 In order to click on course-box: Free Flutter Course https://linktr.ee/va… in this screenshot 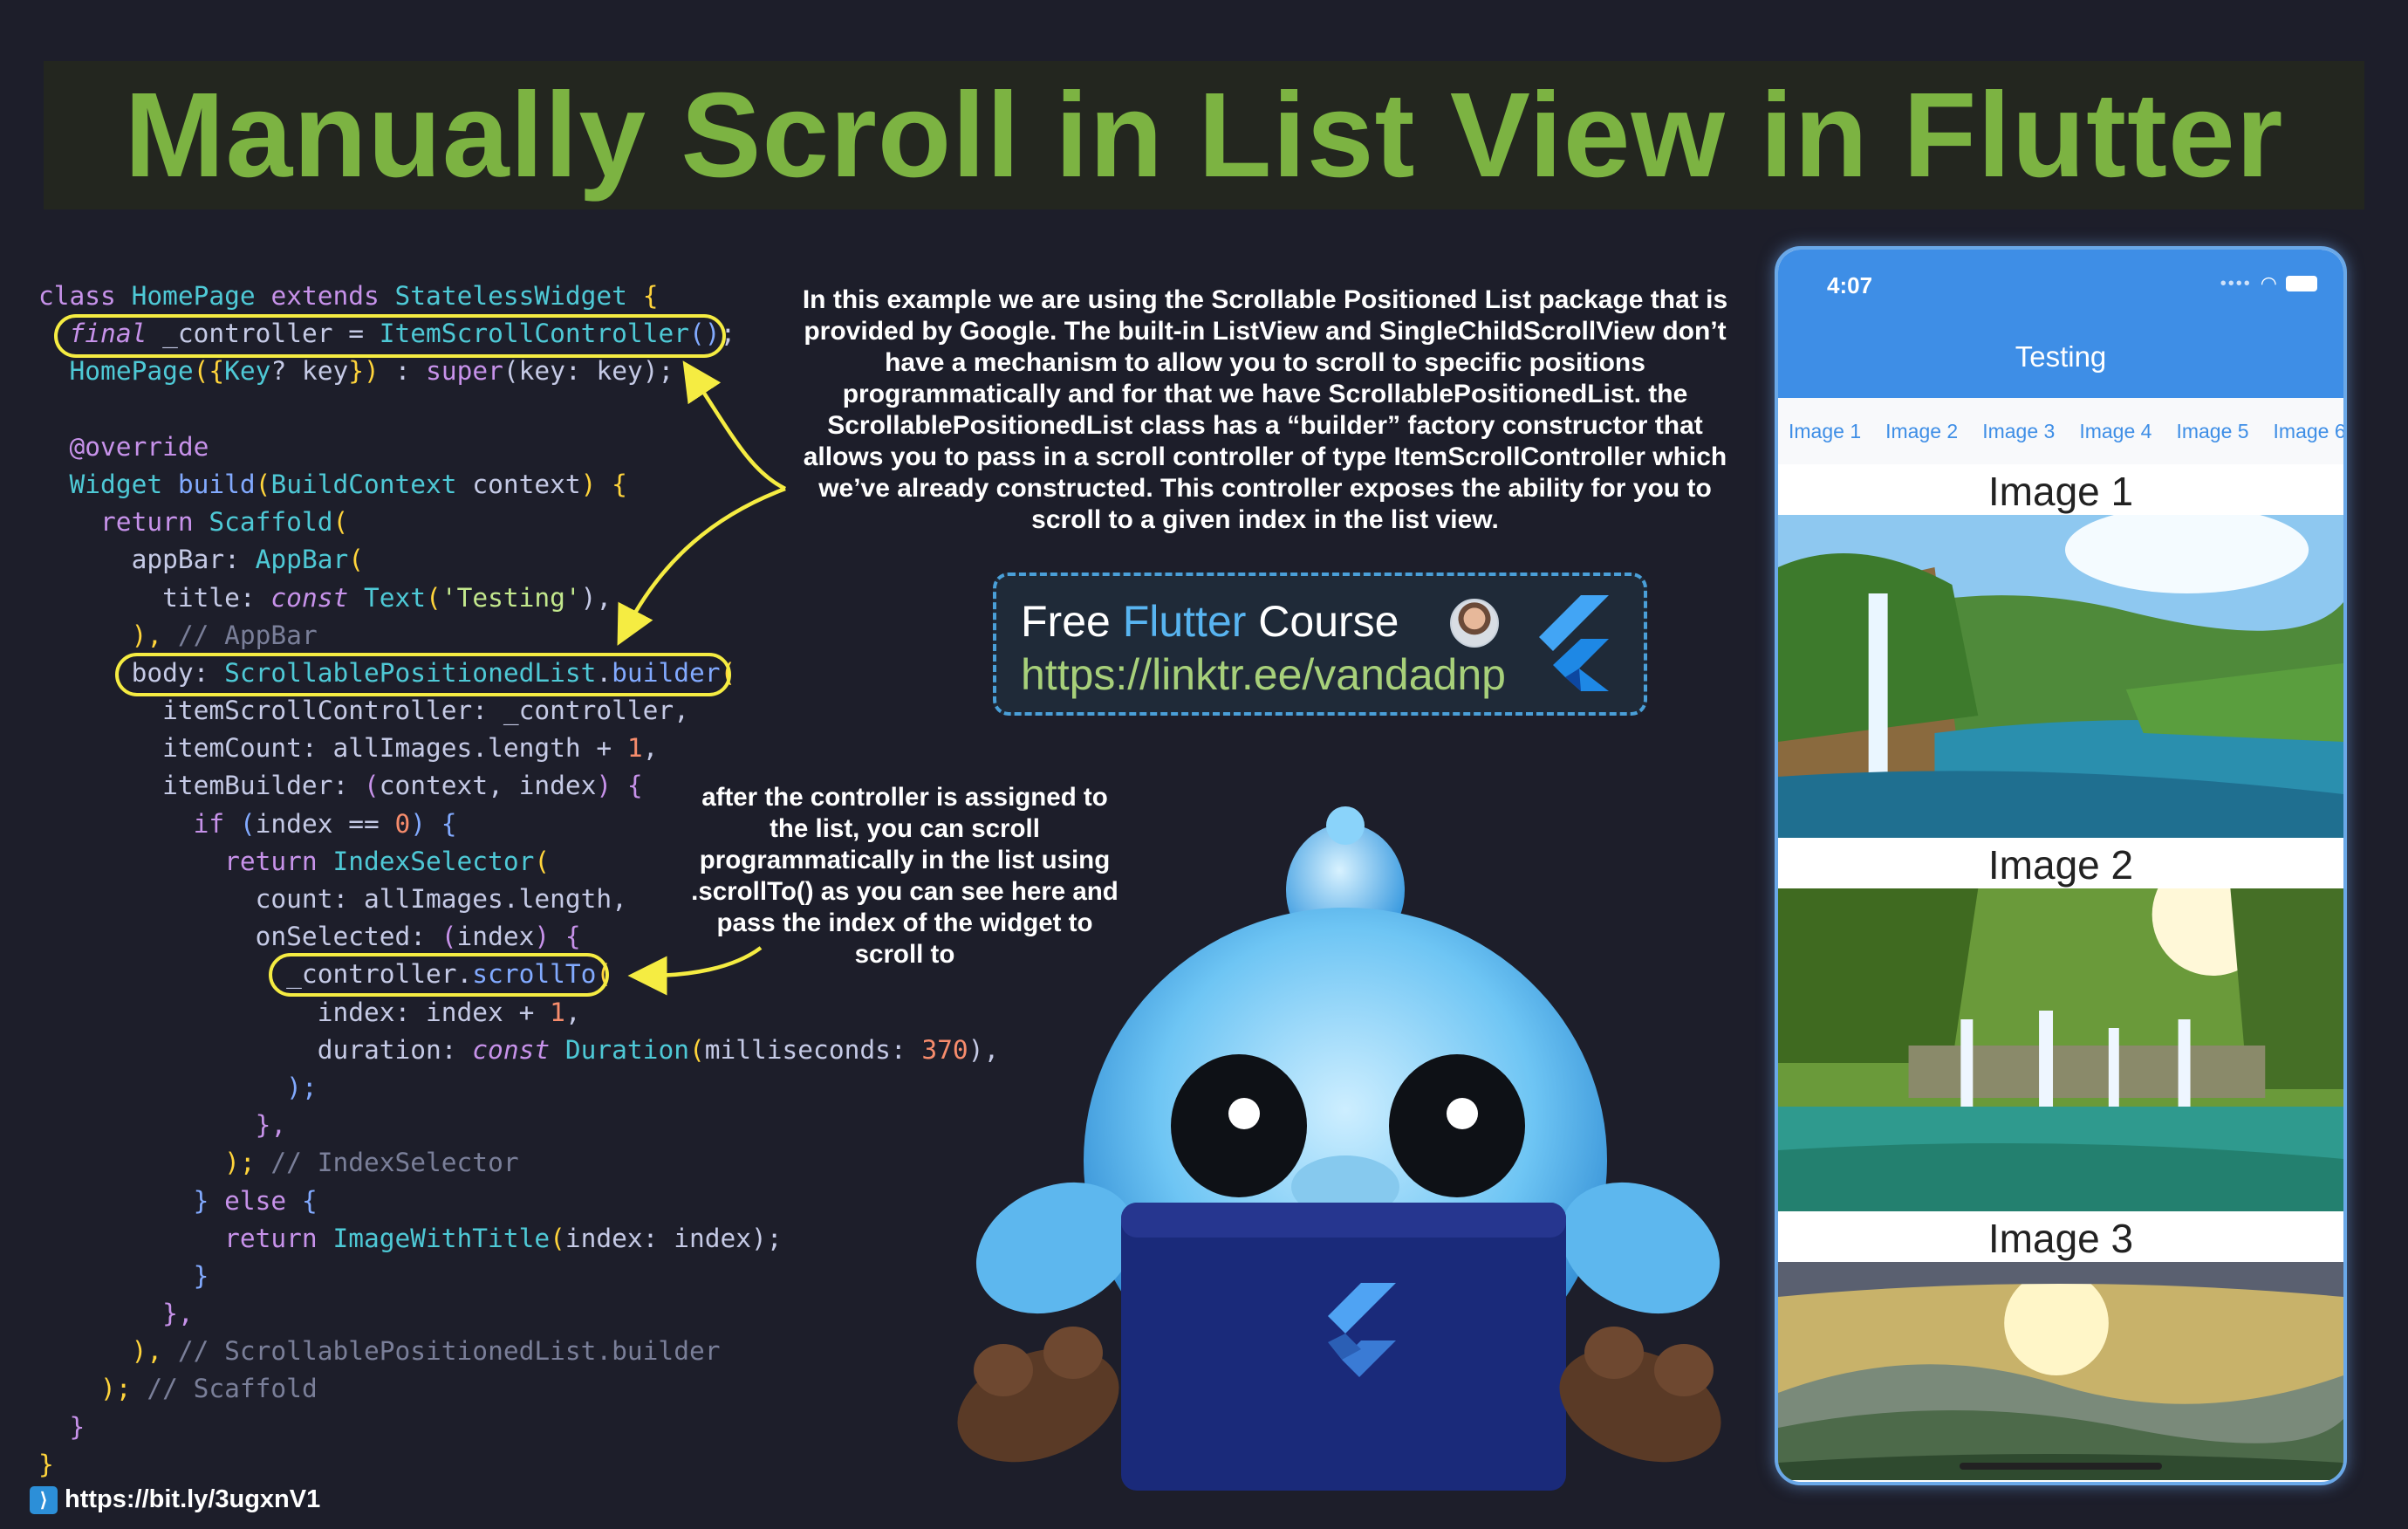, I will do `click(1320, 645)`.